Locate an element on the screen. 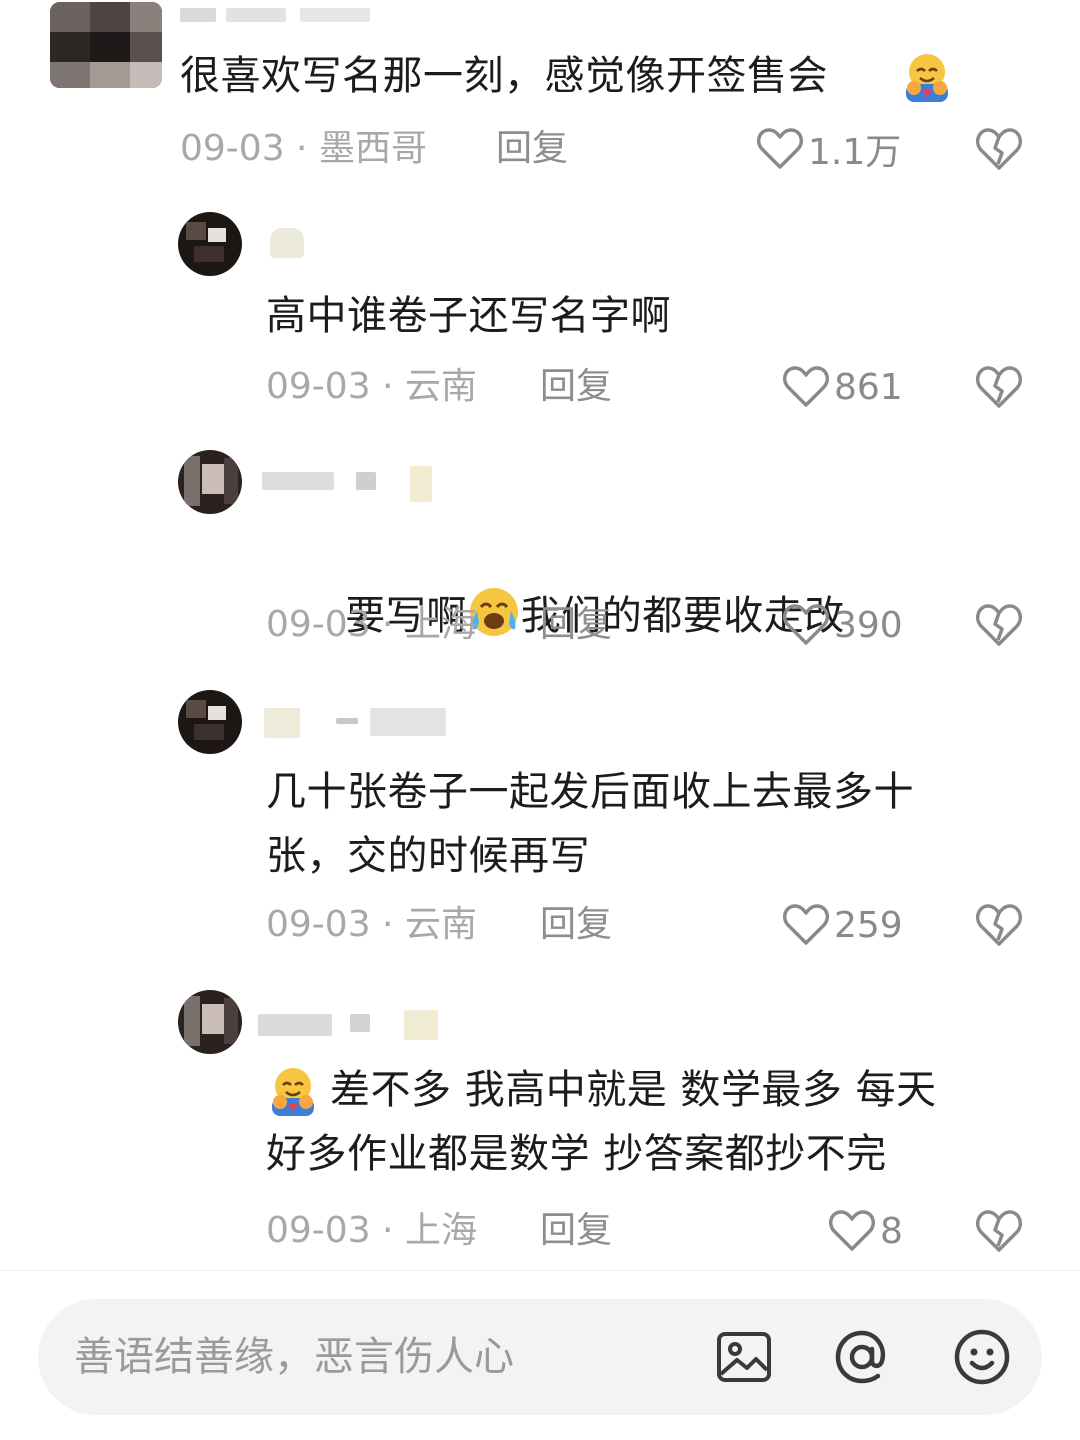 The height and width of the screenshot is (1440, 1080). like-count: 861 is located at coordinates (868, 387).